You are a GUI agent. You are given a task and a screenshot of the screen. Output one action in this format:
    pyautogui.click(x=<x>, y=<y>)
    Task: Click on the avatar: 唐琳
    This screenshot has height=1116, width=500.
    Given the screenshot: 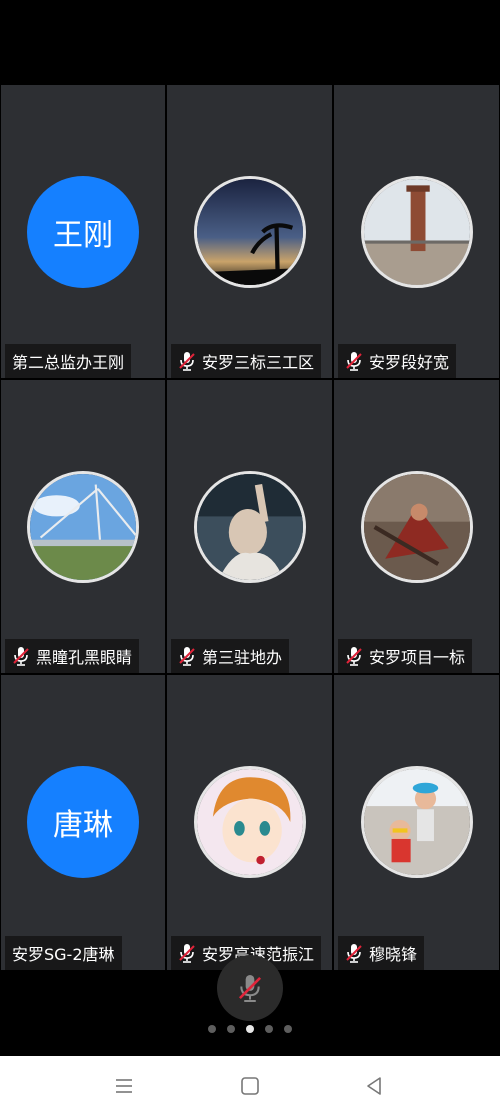 What is the action you would take?
    pyautogui.click(x=83, y=822)
    